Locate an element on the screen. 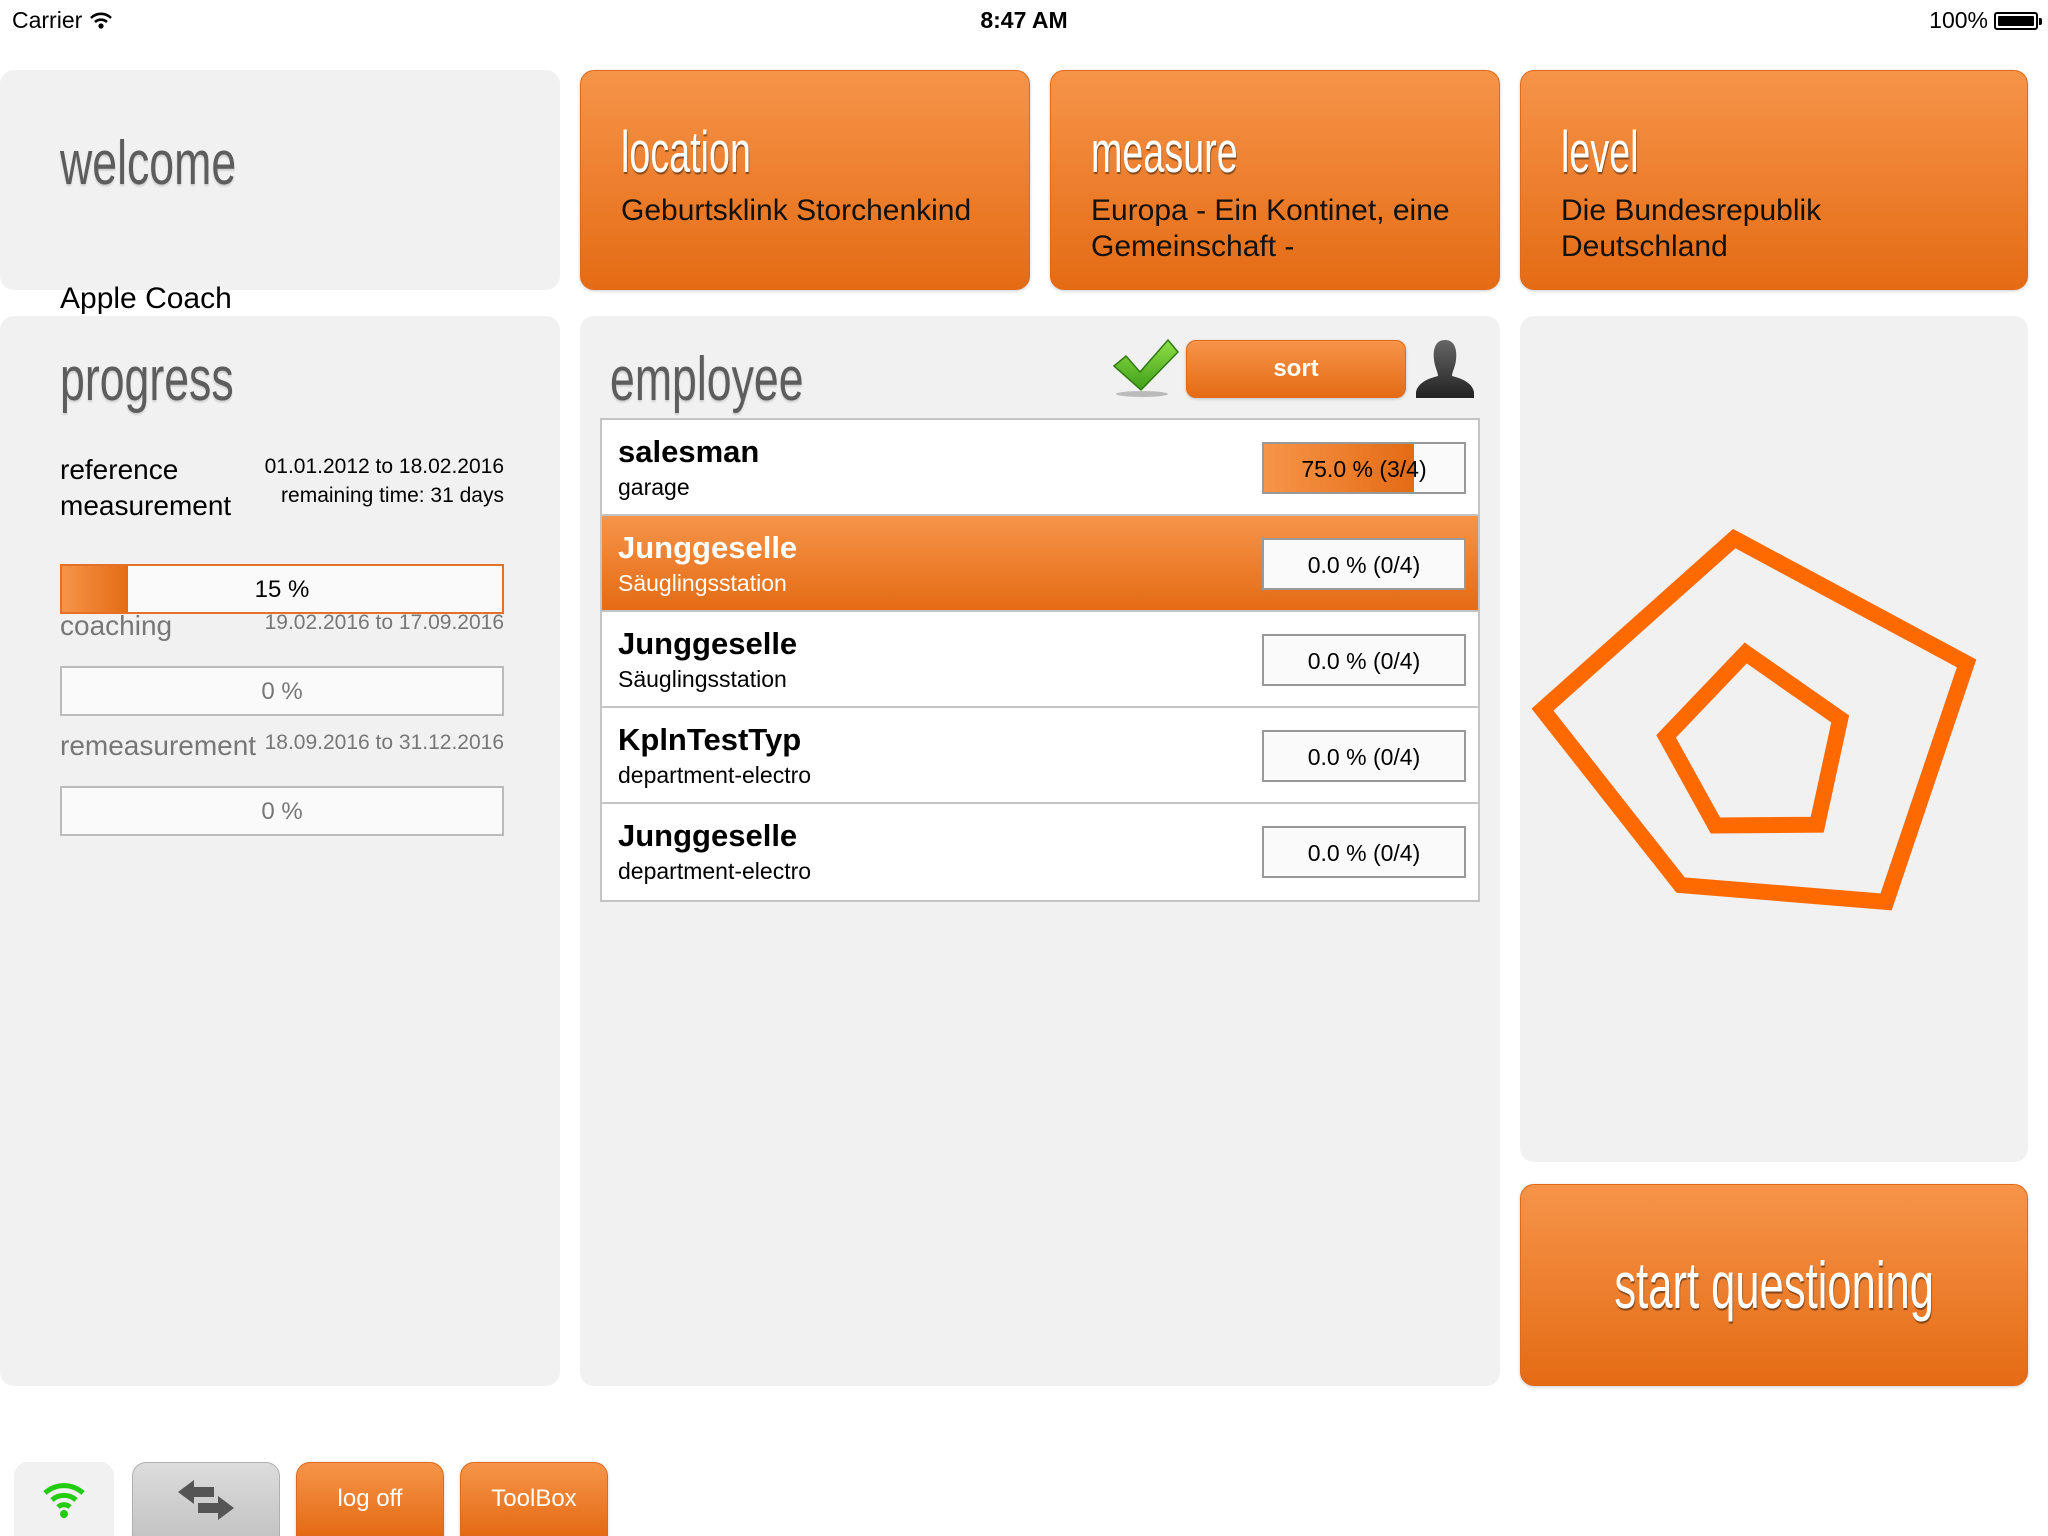 The height and width of the screenshot is (1536, 2048). swap-arrows-icon is located at coordinates (206, 1499).